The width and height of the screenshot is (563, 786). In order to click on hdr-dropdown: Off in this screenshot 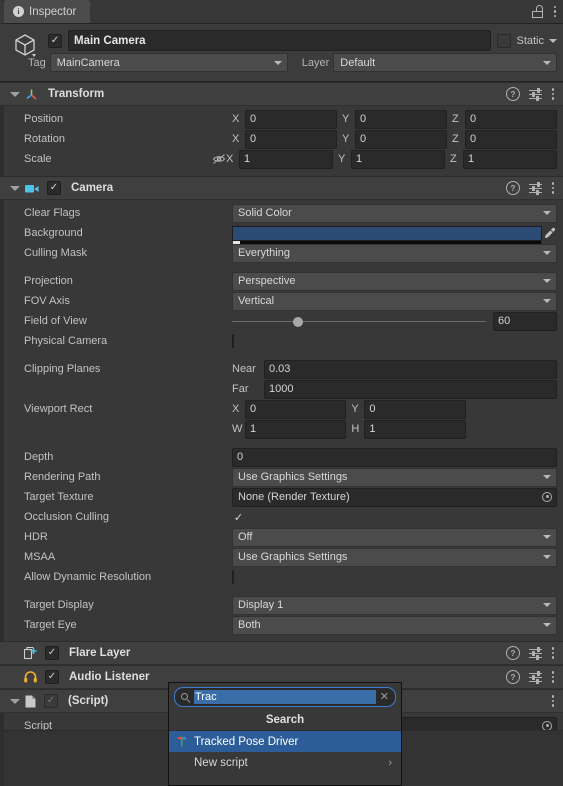, I will do `click(394, 537)`.